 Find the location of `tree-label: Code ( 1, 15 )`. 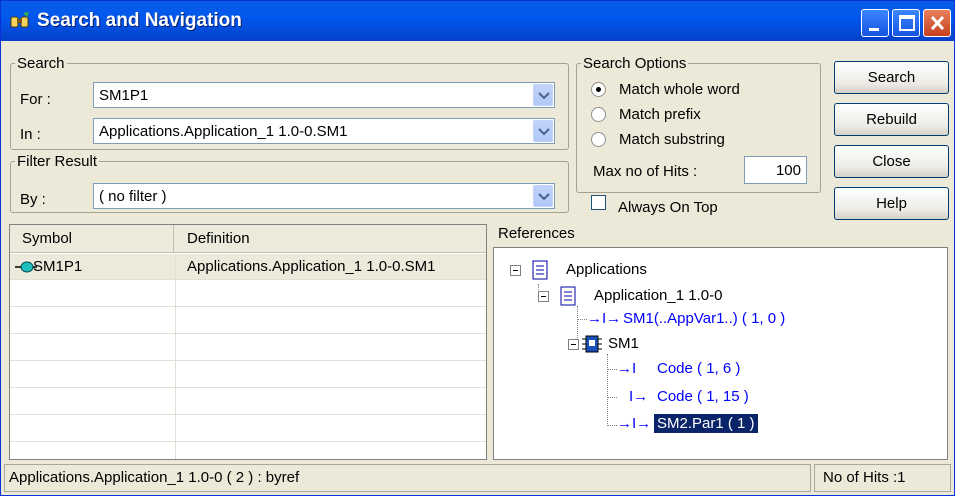

tree-label: Code ( 1, 15 ) is located at coordinates (703, 396).